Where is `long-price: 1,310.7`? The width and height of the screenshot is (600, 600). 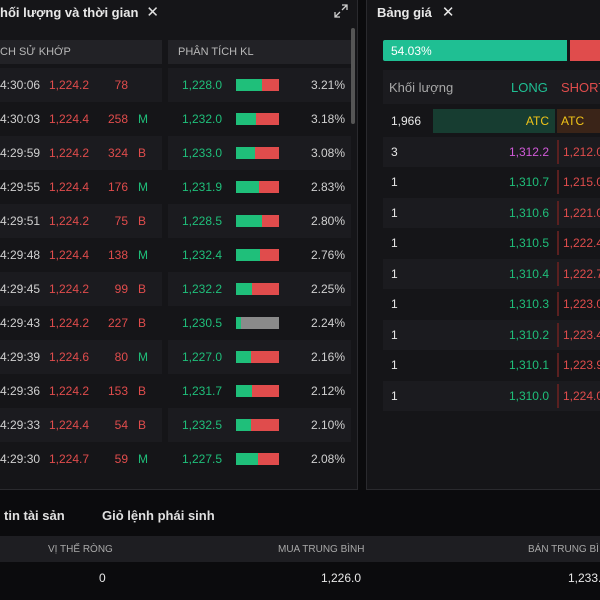
long-price: 1,310.7 is located at coordinates (494, 182).